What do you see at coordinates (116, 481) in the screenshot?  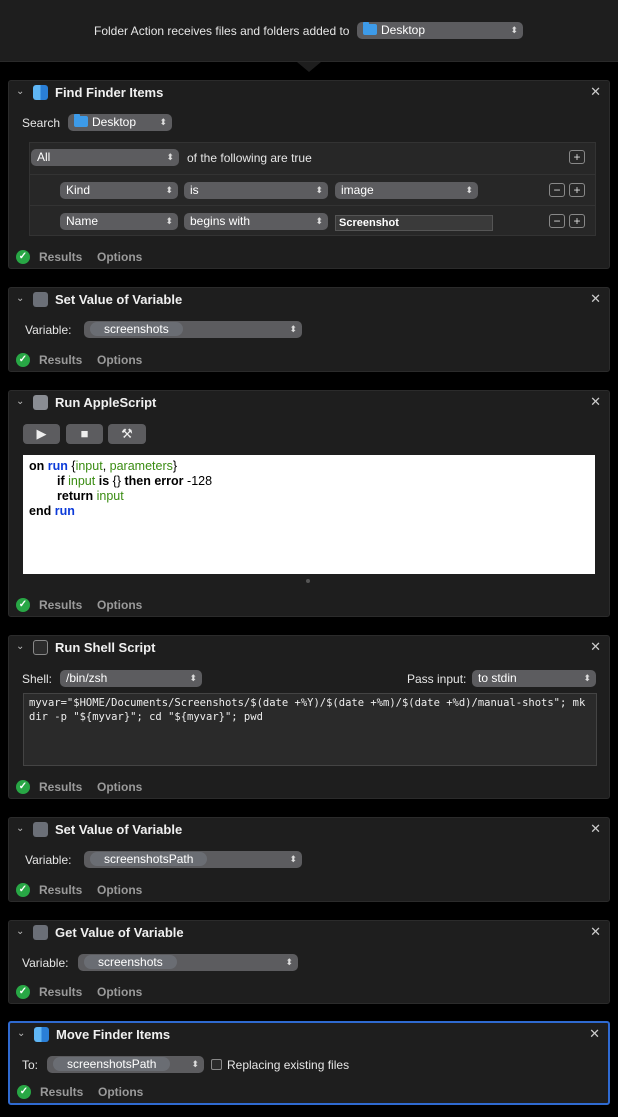 I see `code-token: {}` at bounding box center [116, 481].